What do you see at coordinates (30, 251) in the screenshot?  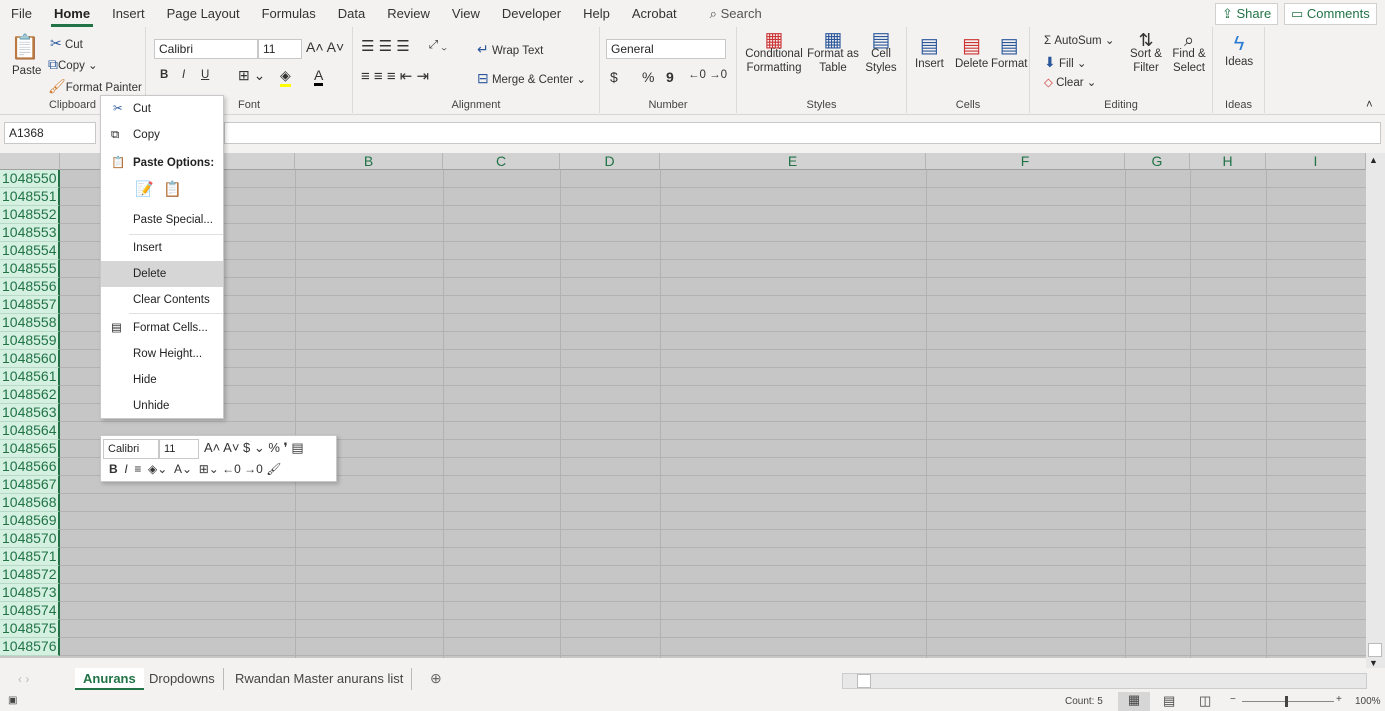 I see `row-header: 1048554` at bounding box center [30, 251].